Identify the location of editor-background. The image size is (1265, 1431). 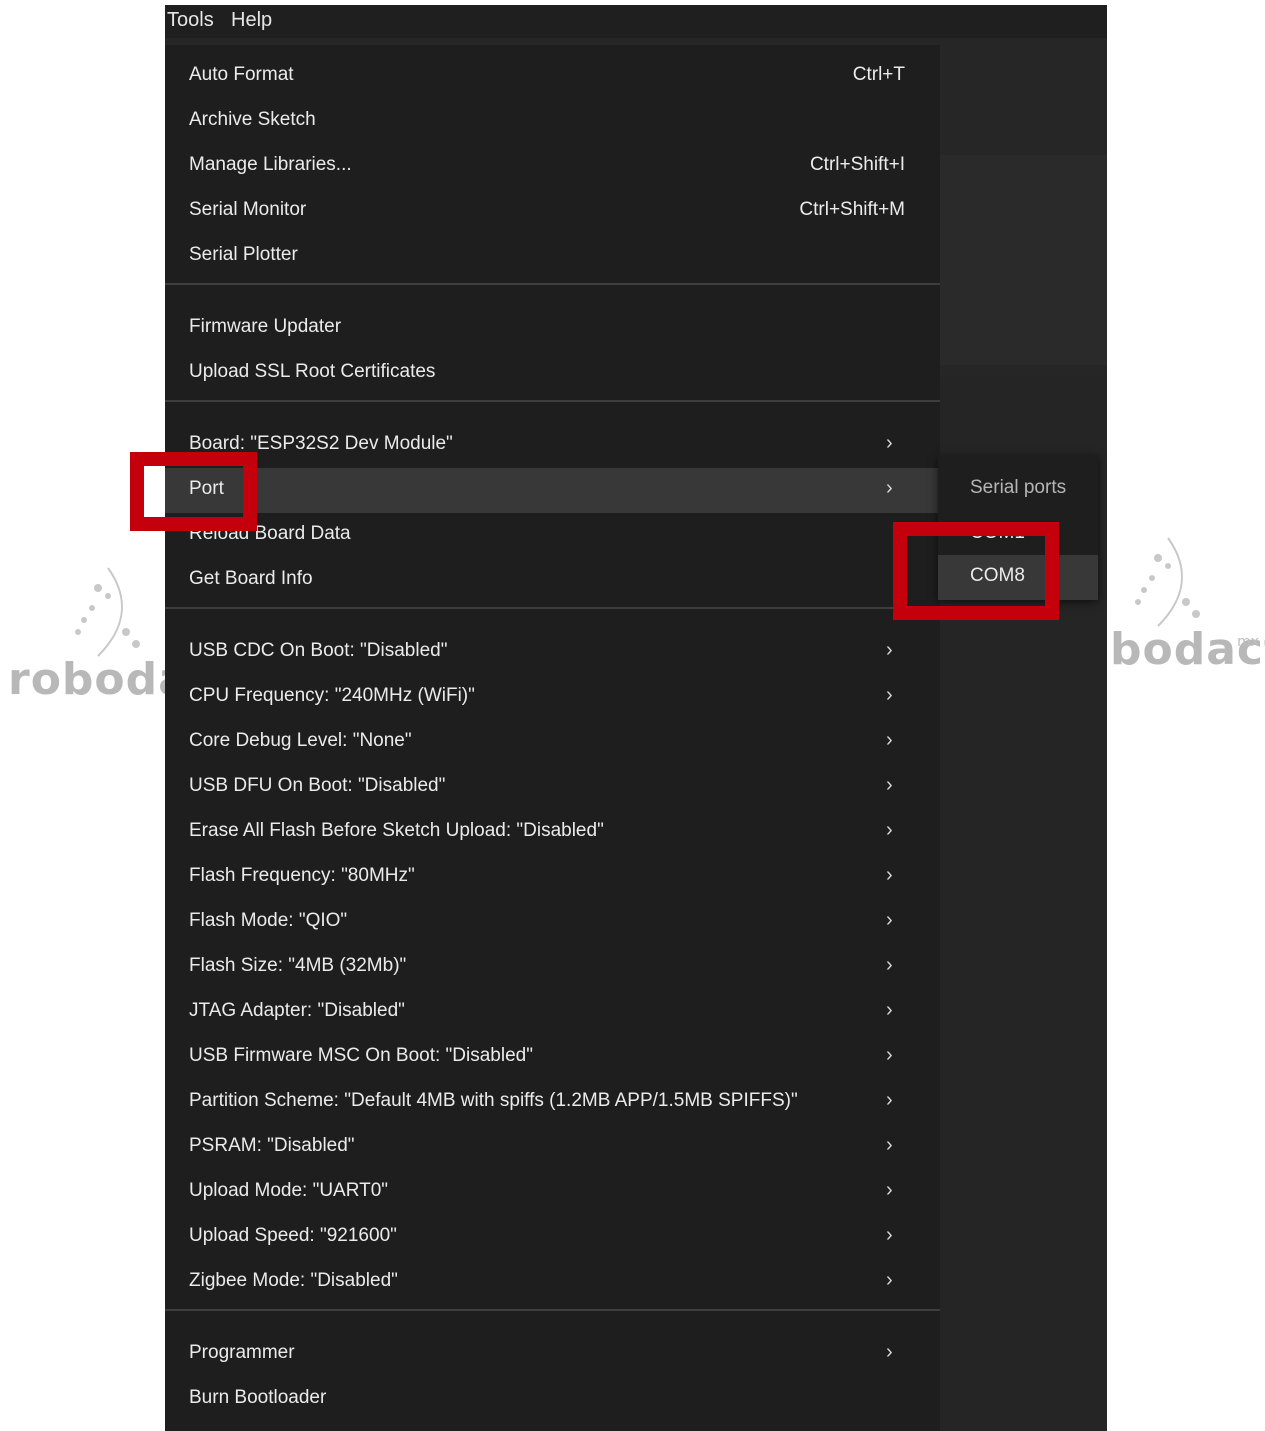
(1023, 260).